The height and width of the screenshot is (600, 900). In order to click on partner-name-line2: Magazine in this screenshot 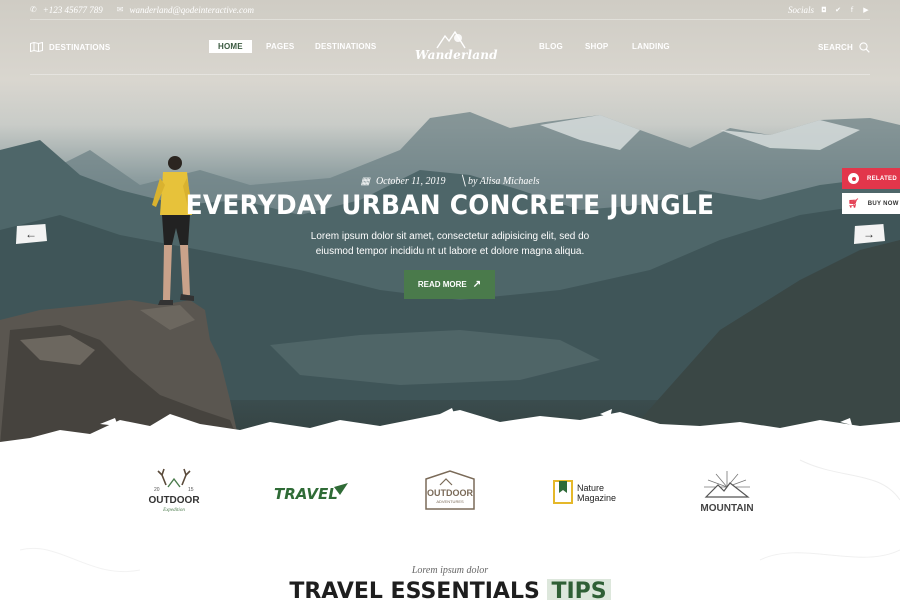, I will do `click(596, 498)`.